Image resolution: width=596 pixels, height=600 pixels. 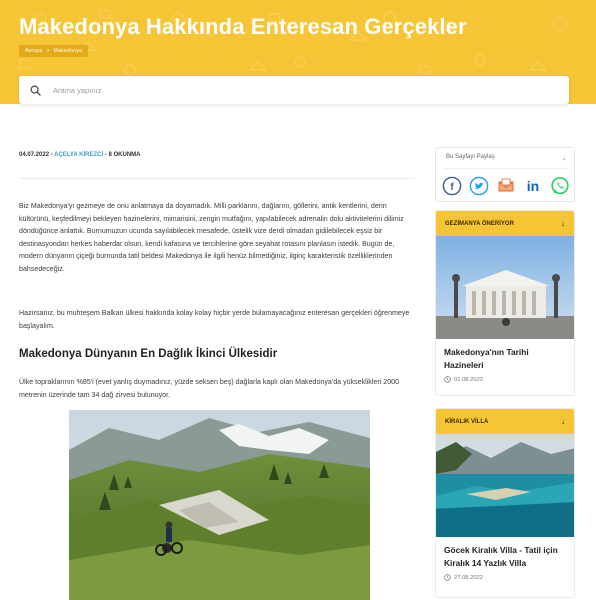 I want to click on article-read-count: 8 OKUNMA, so click(x=124, y=155).